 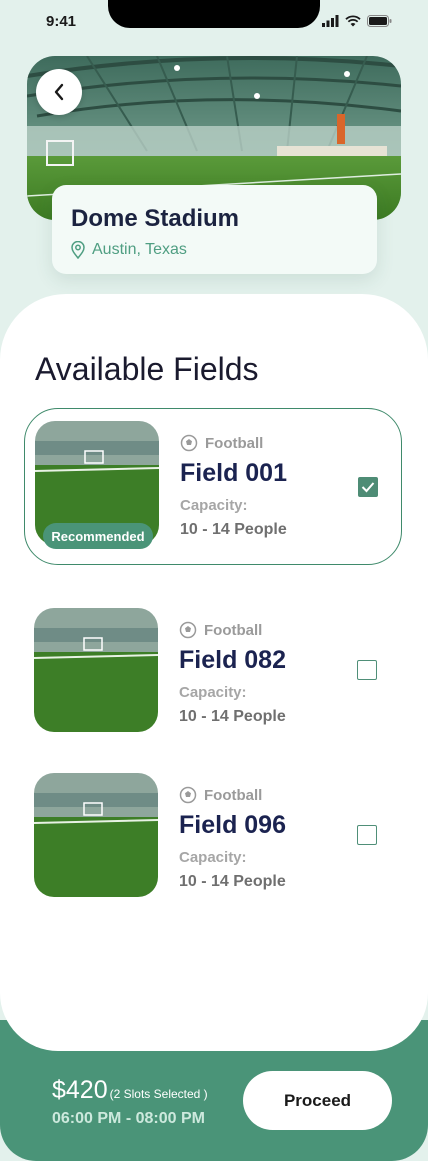 What do you see at coordinates (158, 1094) in the screenshot?
I see `slots-selected: (2 Slots Selected )` at bounding box center [158, 1094].